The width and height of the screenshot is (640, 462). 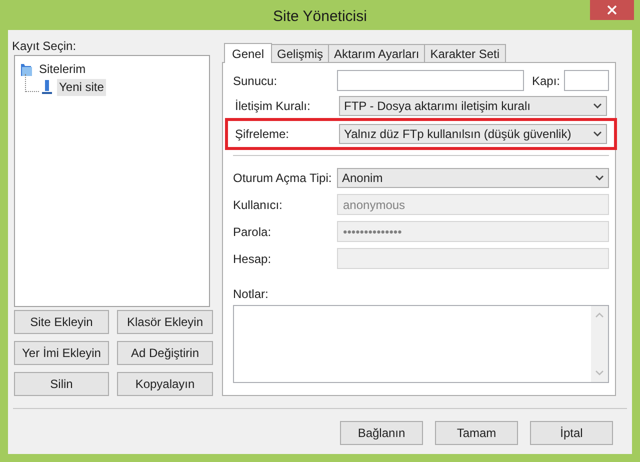 What do you see at coordinates (262, 134) in the screenshot?
I see `field-label: Şifreleme:` at bounding box center [262, 134].